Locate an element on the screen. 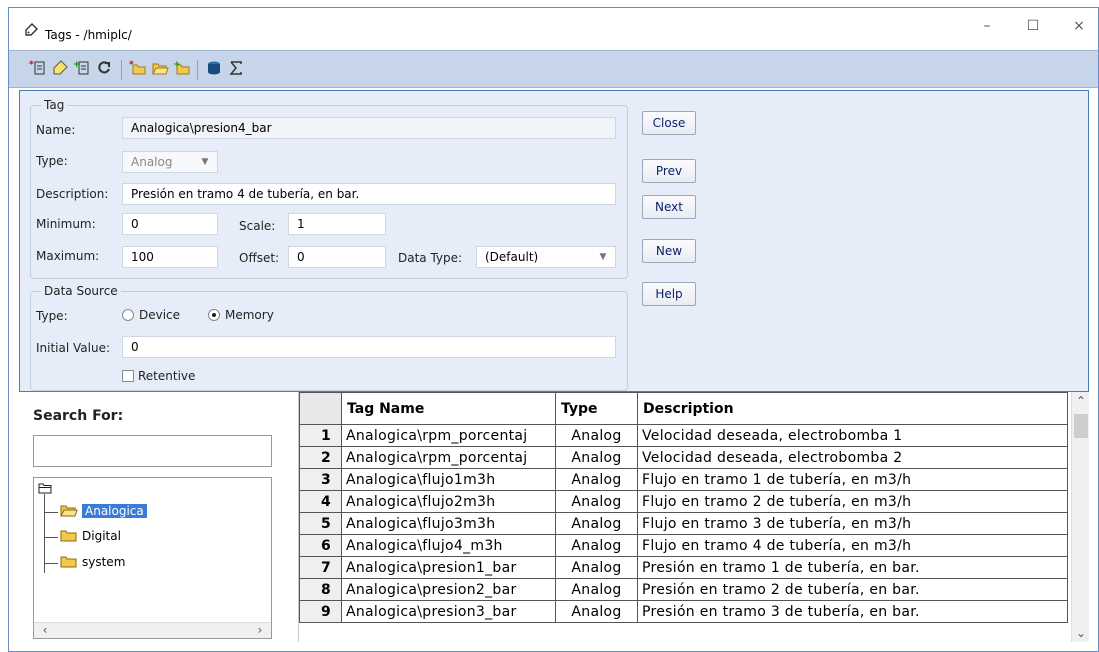 The height and width of the screenshot is (652, 1099). add-folder-icon: + is located at coordinates (182, 68).